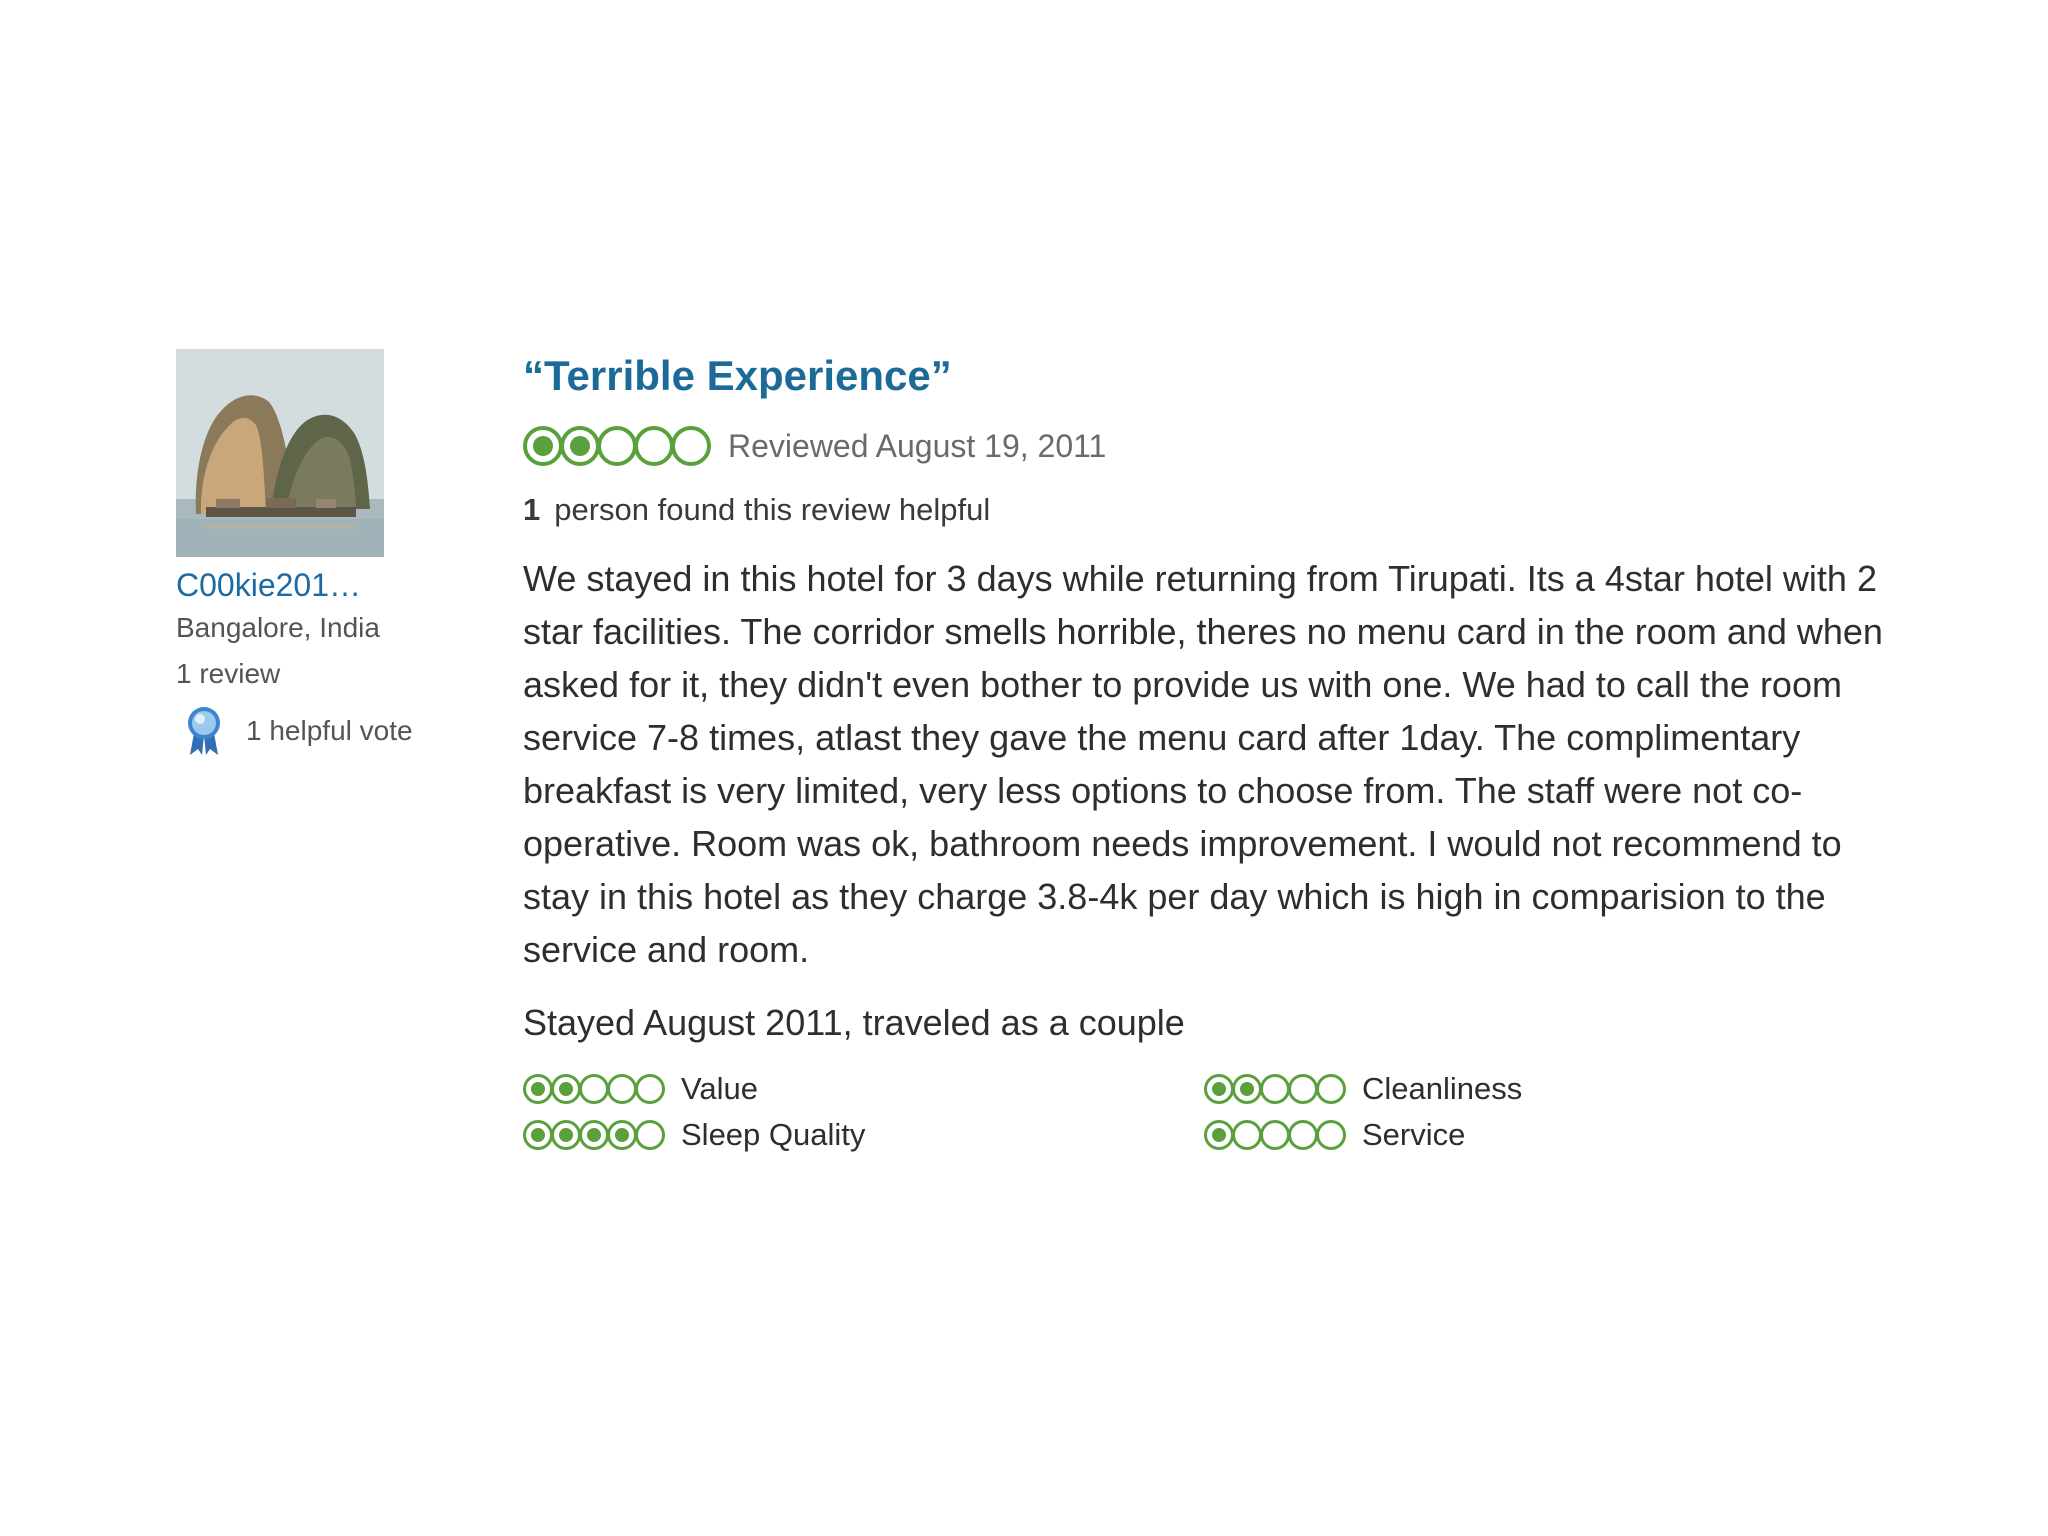  Describe the element at coordinates (1203, 446) in the screenshot. I see `review-rating-line: Reviewed August 19, 2011` at that location.